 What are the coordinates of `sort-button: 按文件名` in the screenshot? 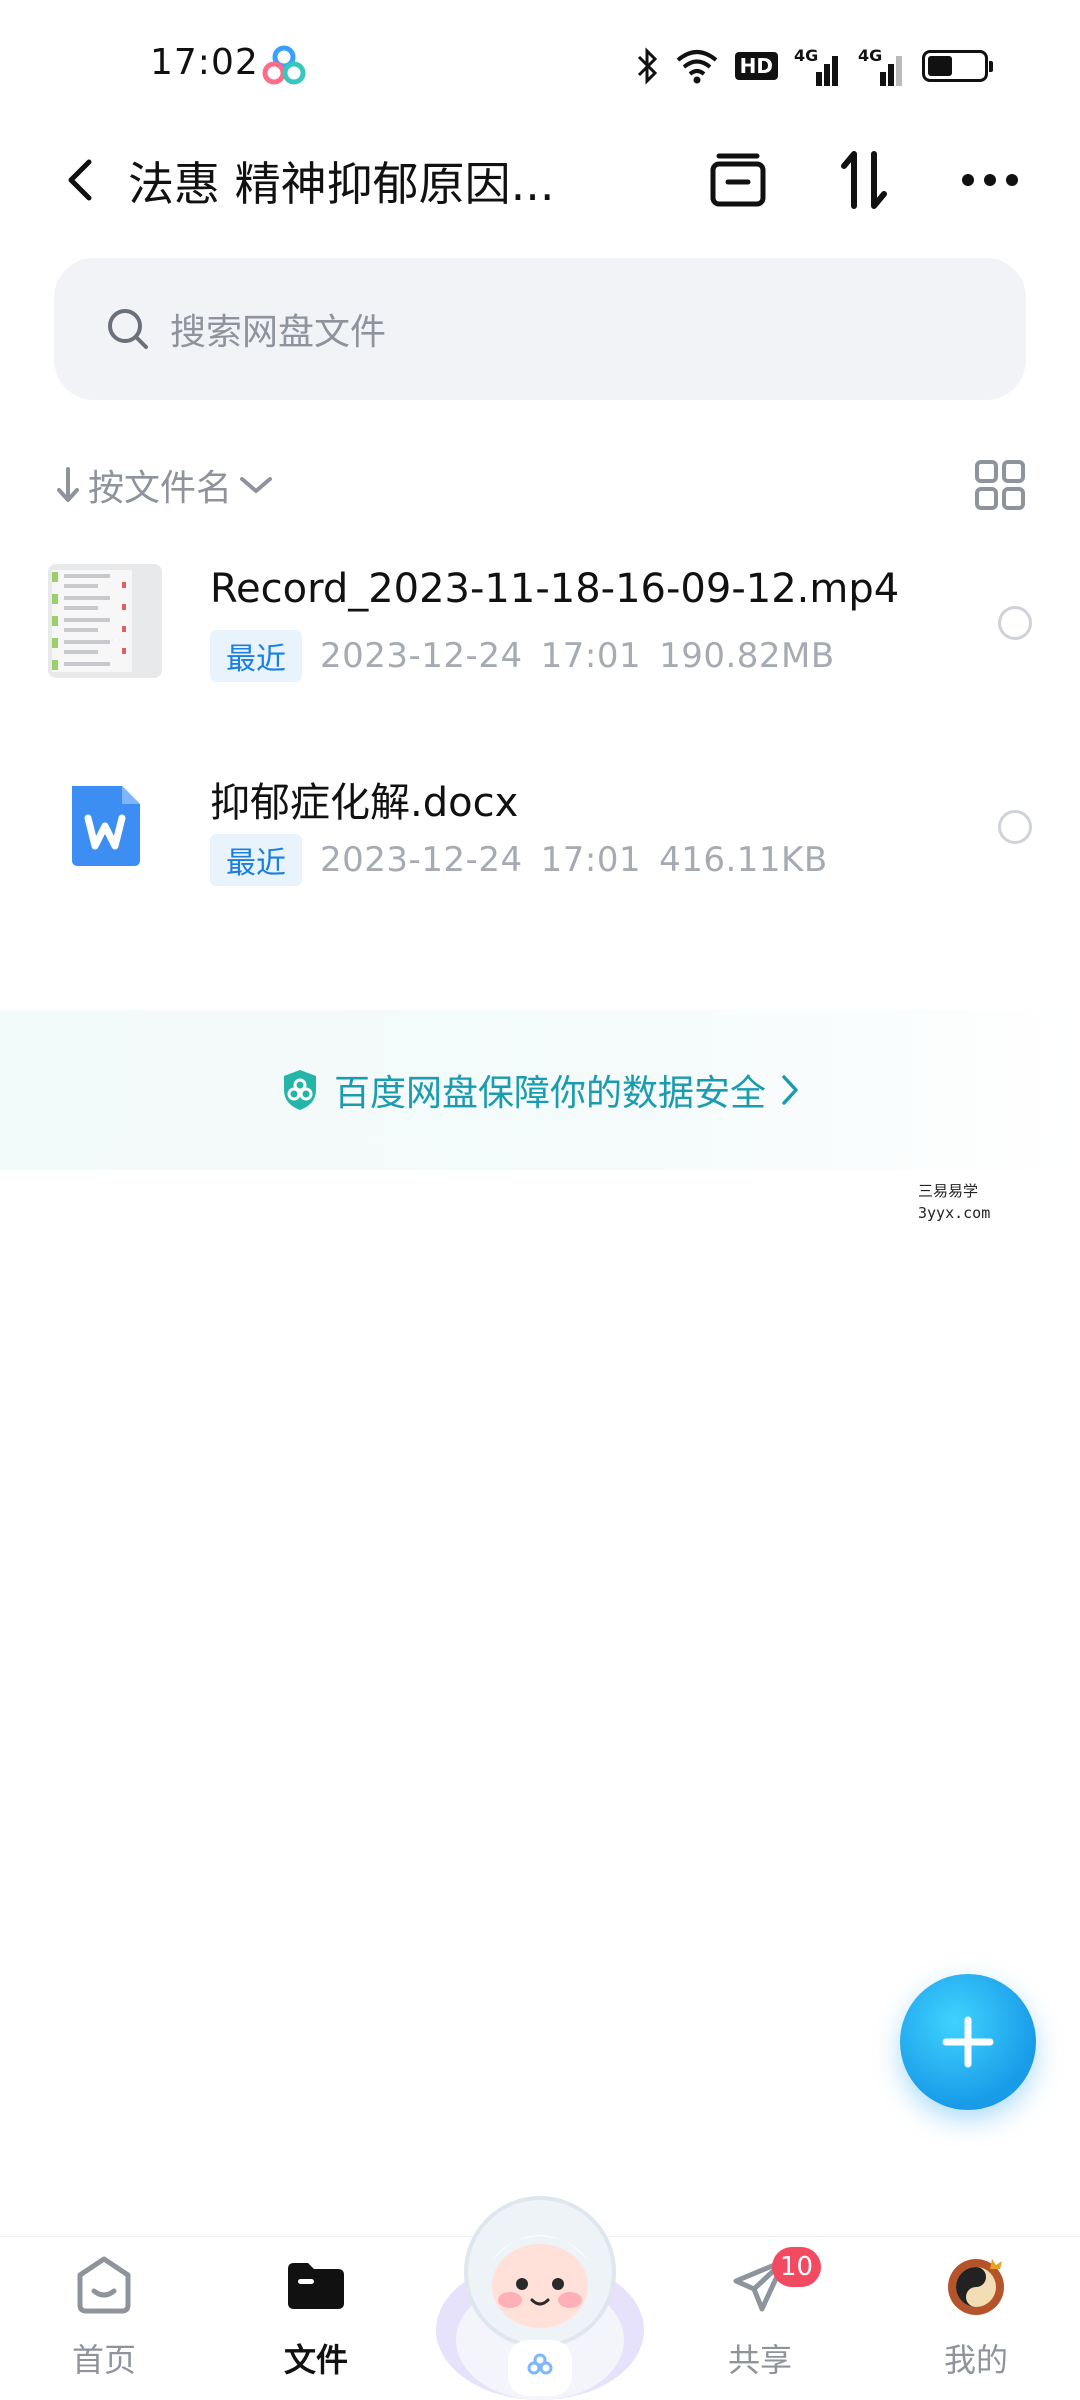 It's located at (164, 485).